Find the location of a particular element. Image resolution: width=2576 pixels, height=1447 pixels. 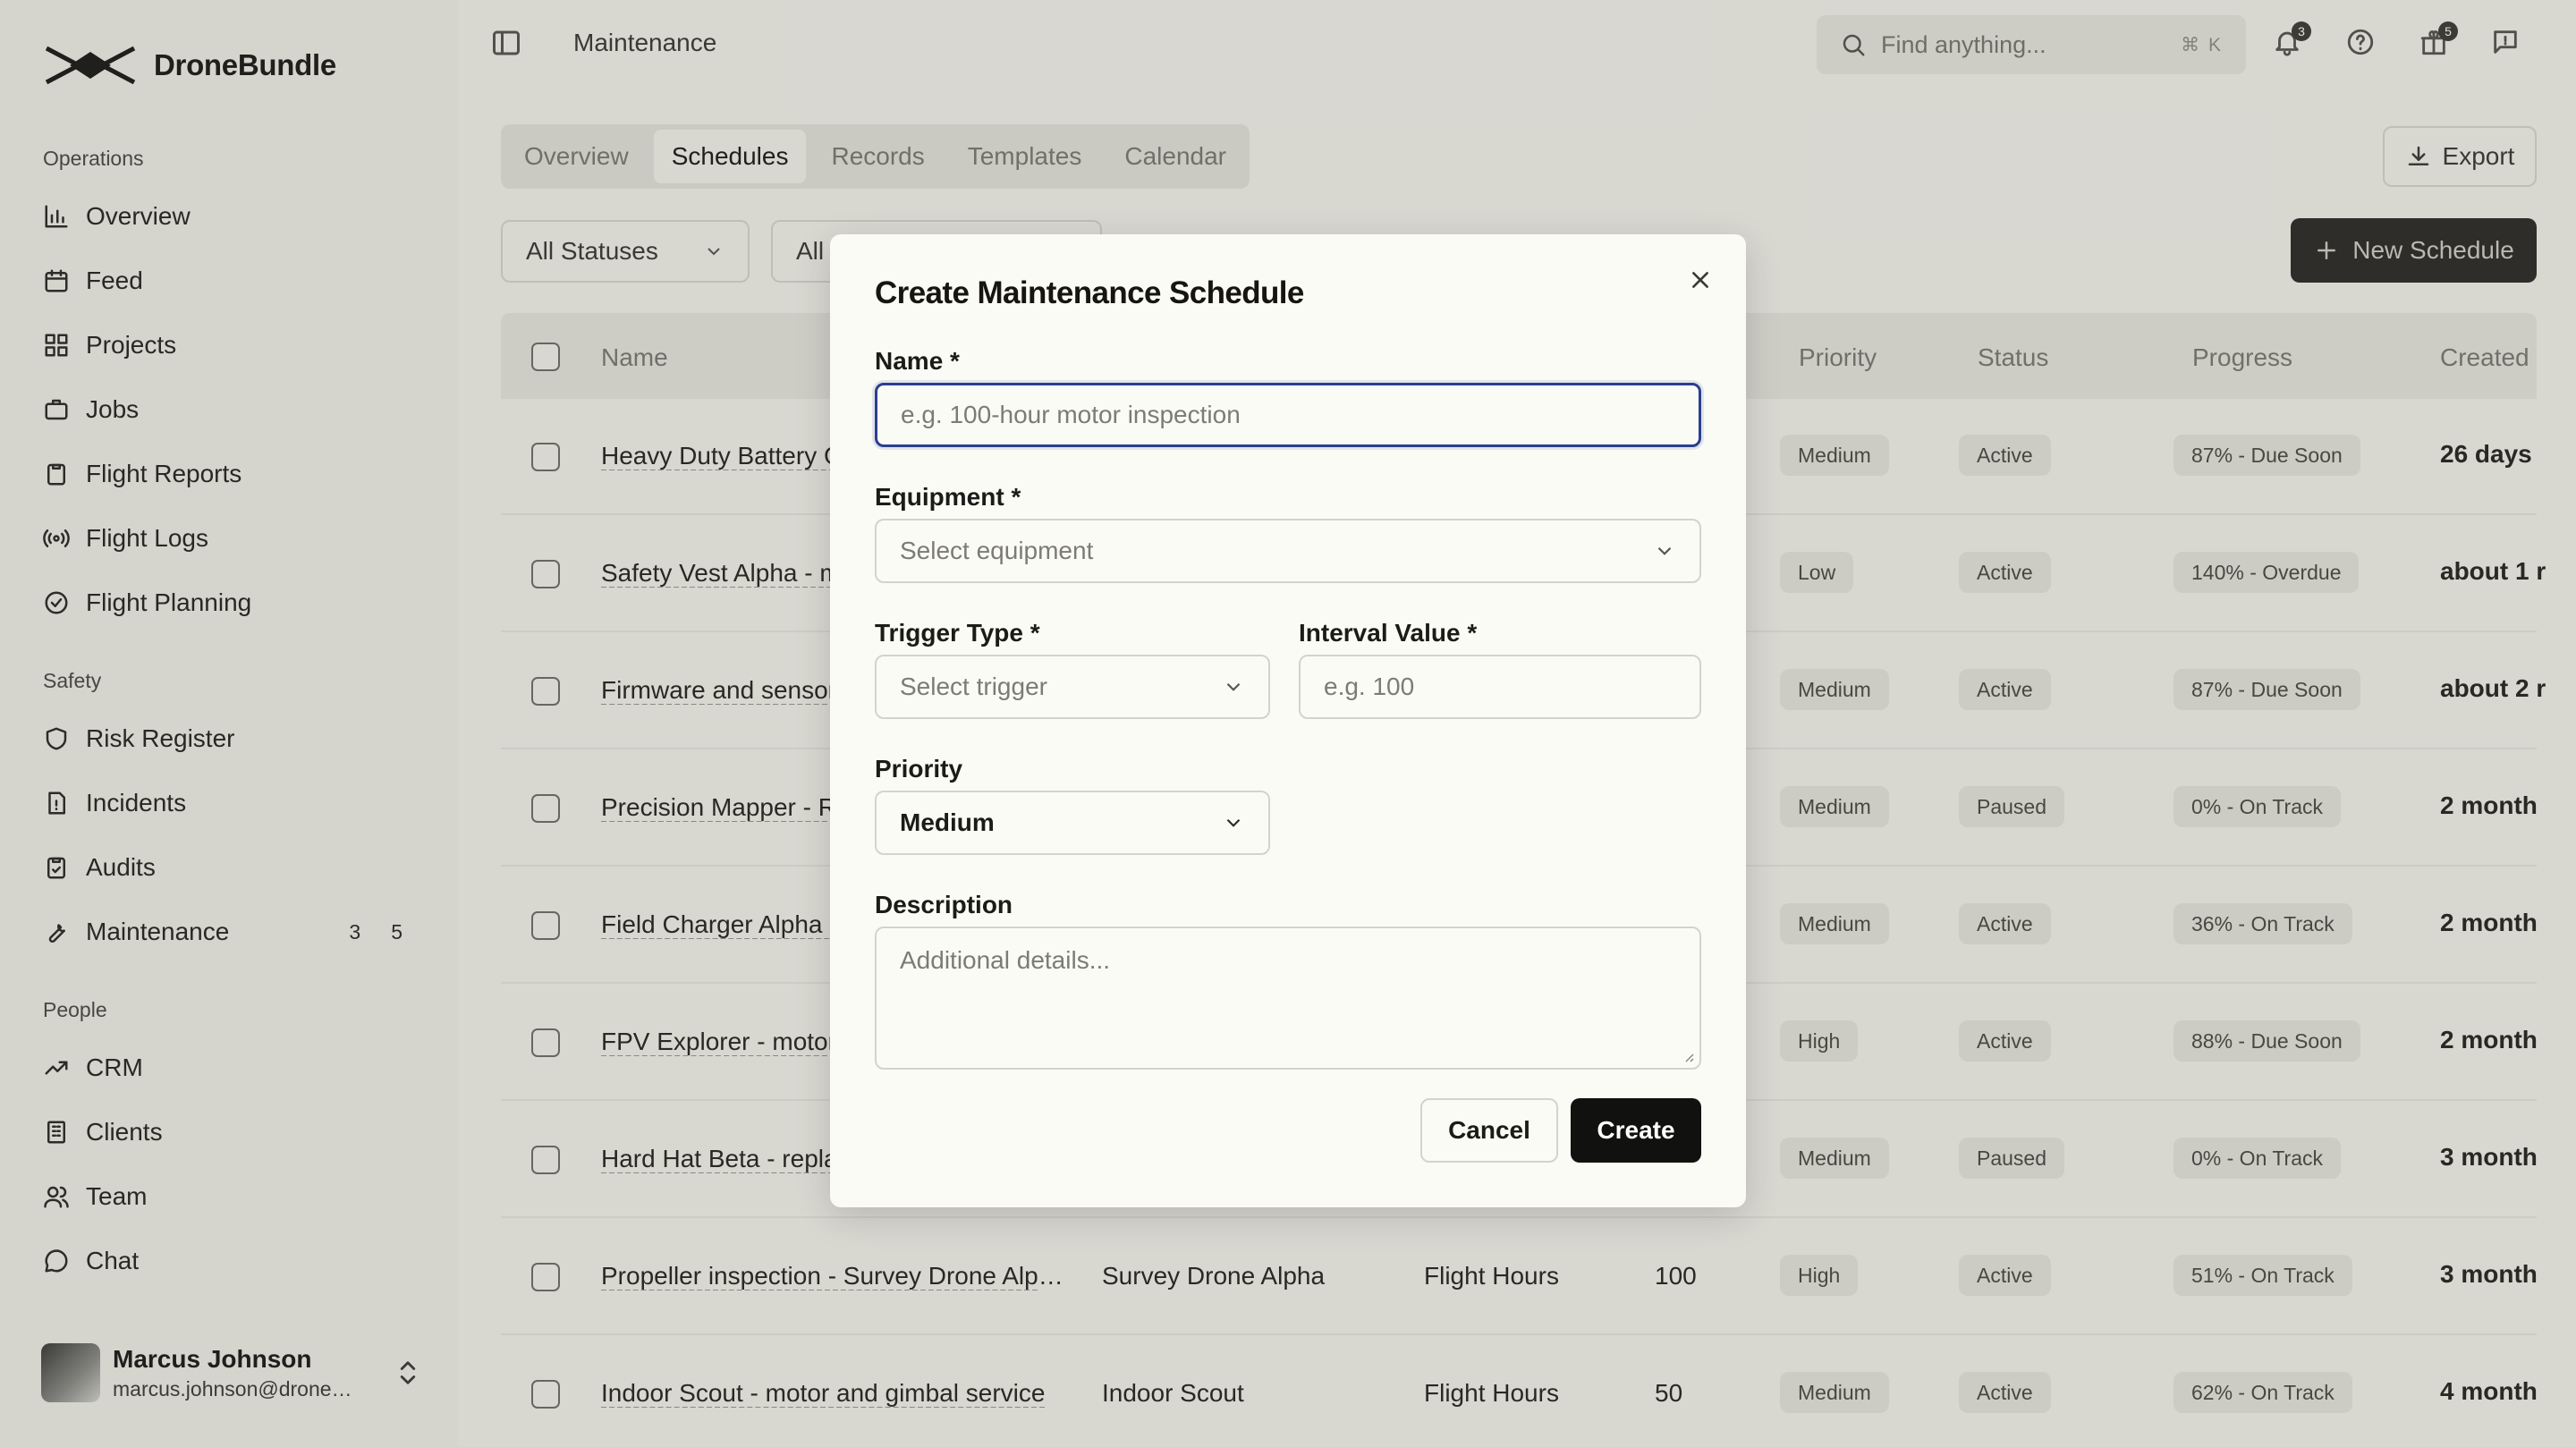

close-icon is located at coordinates (1700, 280).